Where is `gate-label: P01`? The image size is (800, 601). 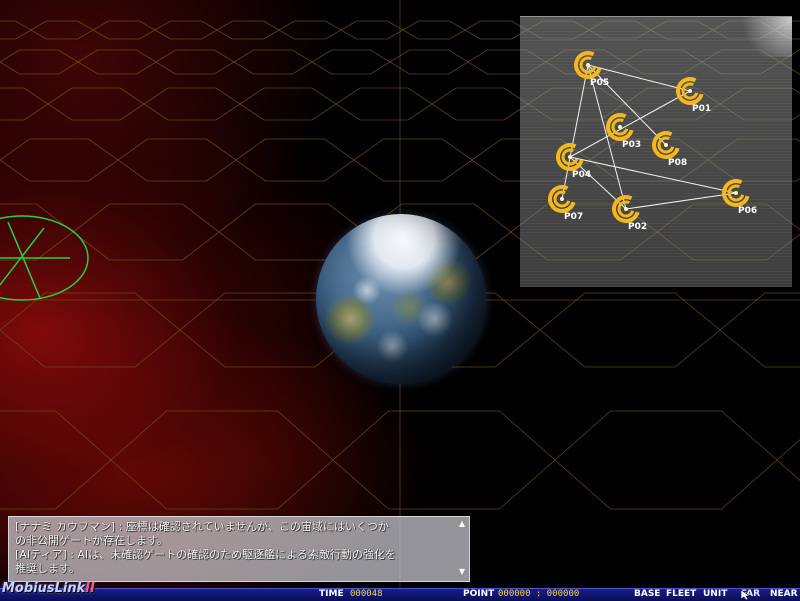 gate-label: P01 is located at coordinates (701, 109).